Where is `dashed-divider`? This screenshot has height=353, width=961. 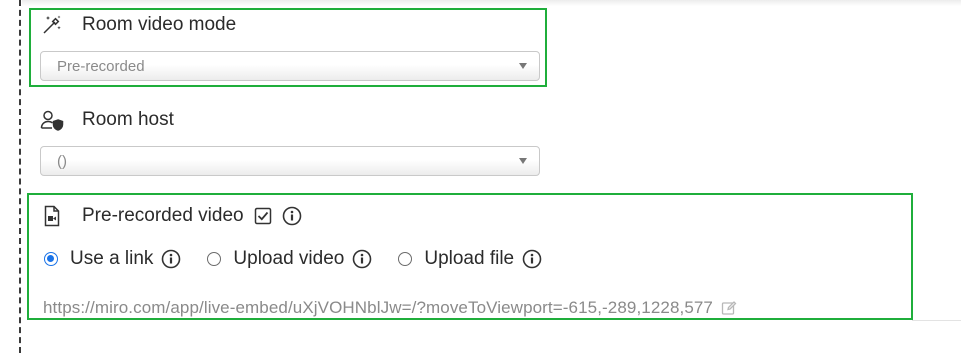
dashed-divider is located at coordinates (20, 176).